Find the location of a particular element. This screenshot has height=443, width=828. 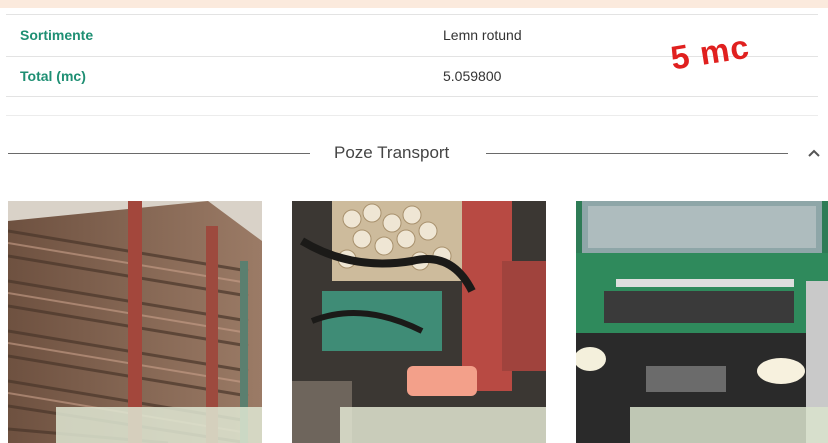

chevron-up-icon is located at coordinates (814, 154).